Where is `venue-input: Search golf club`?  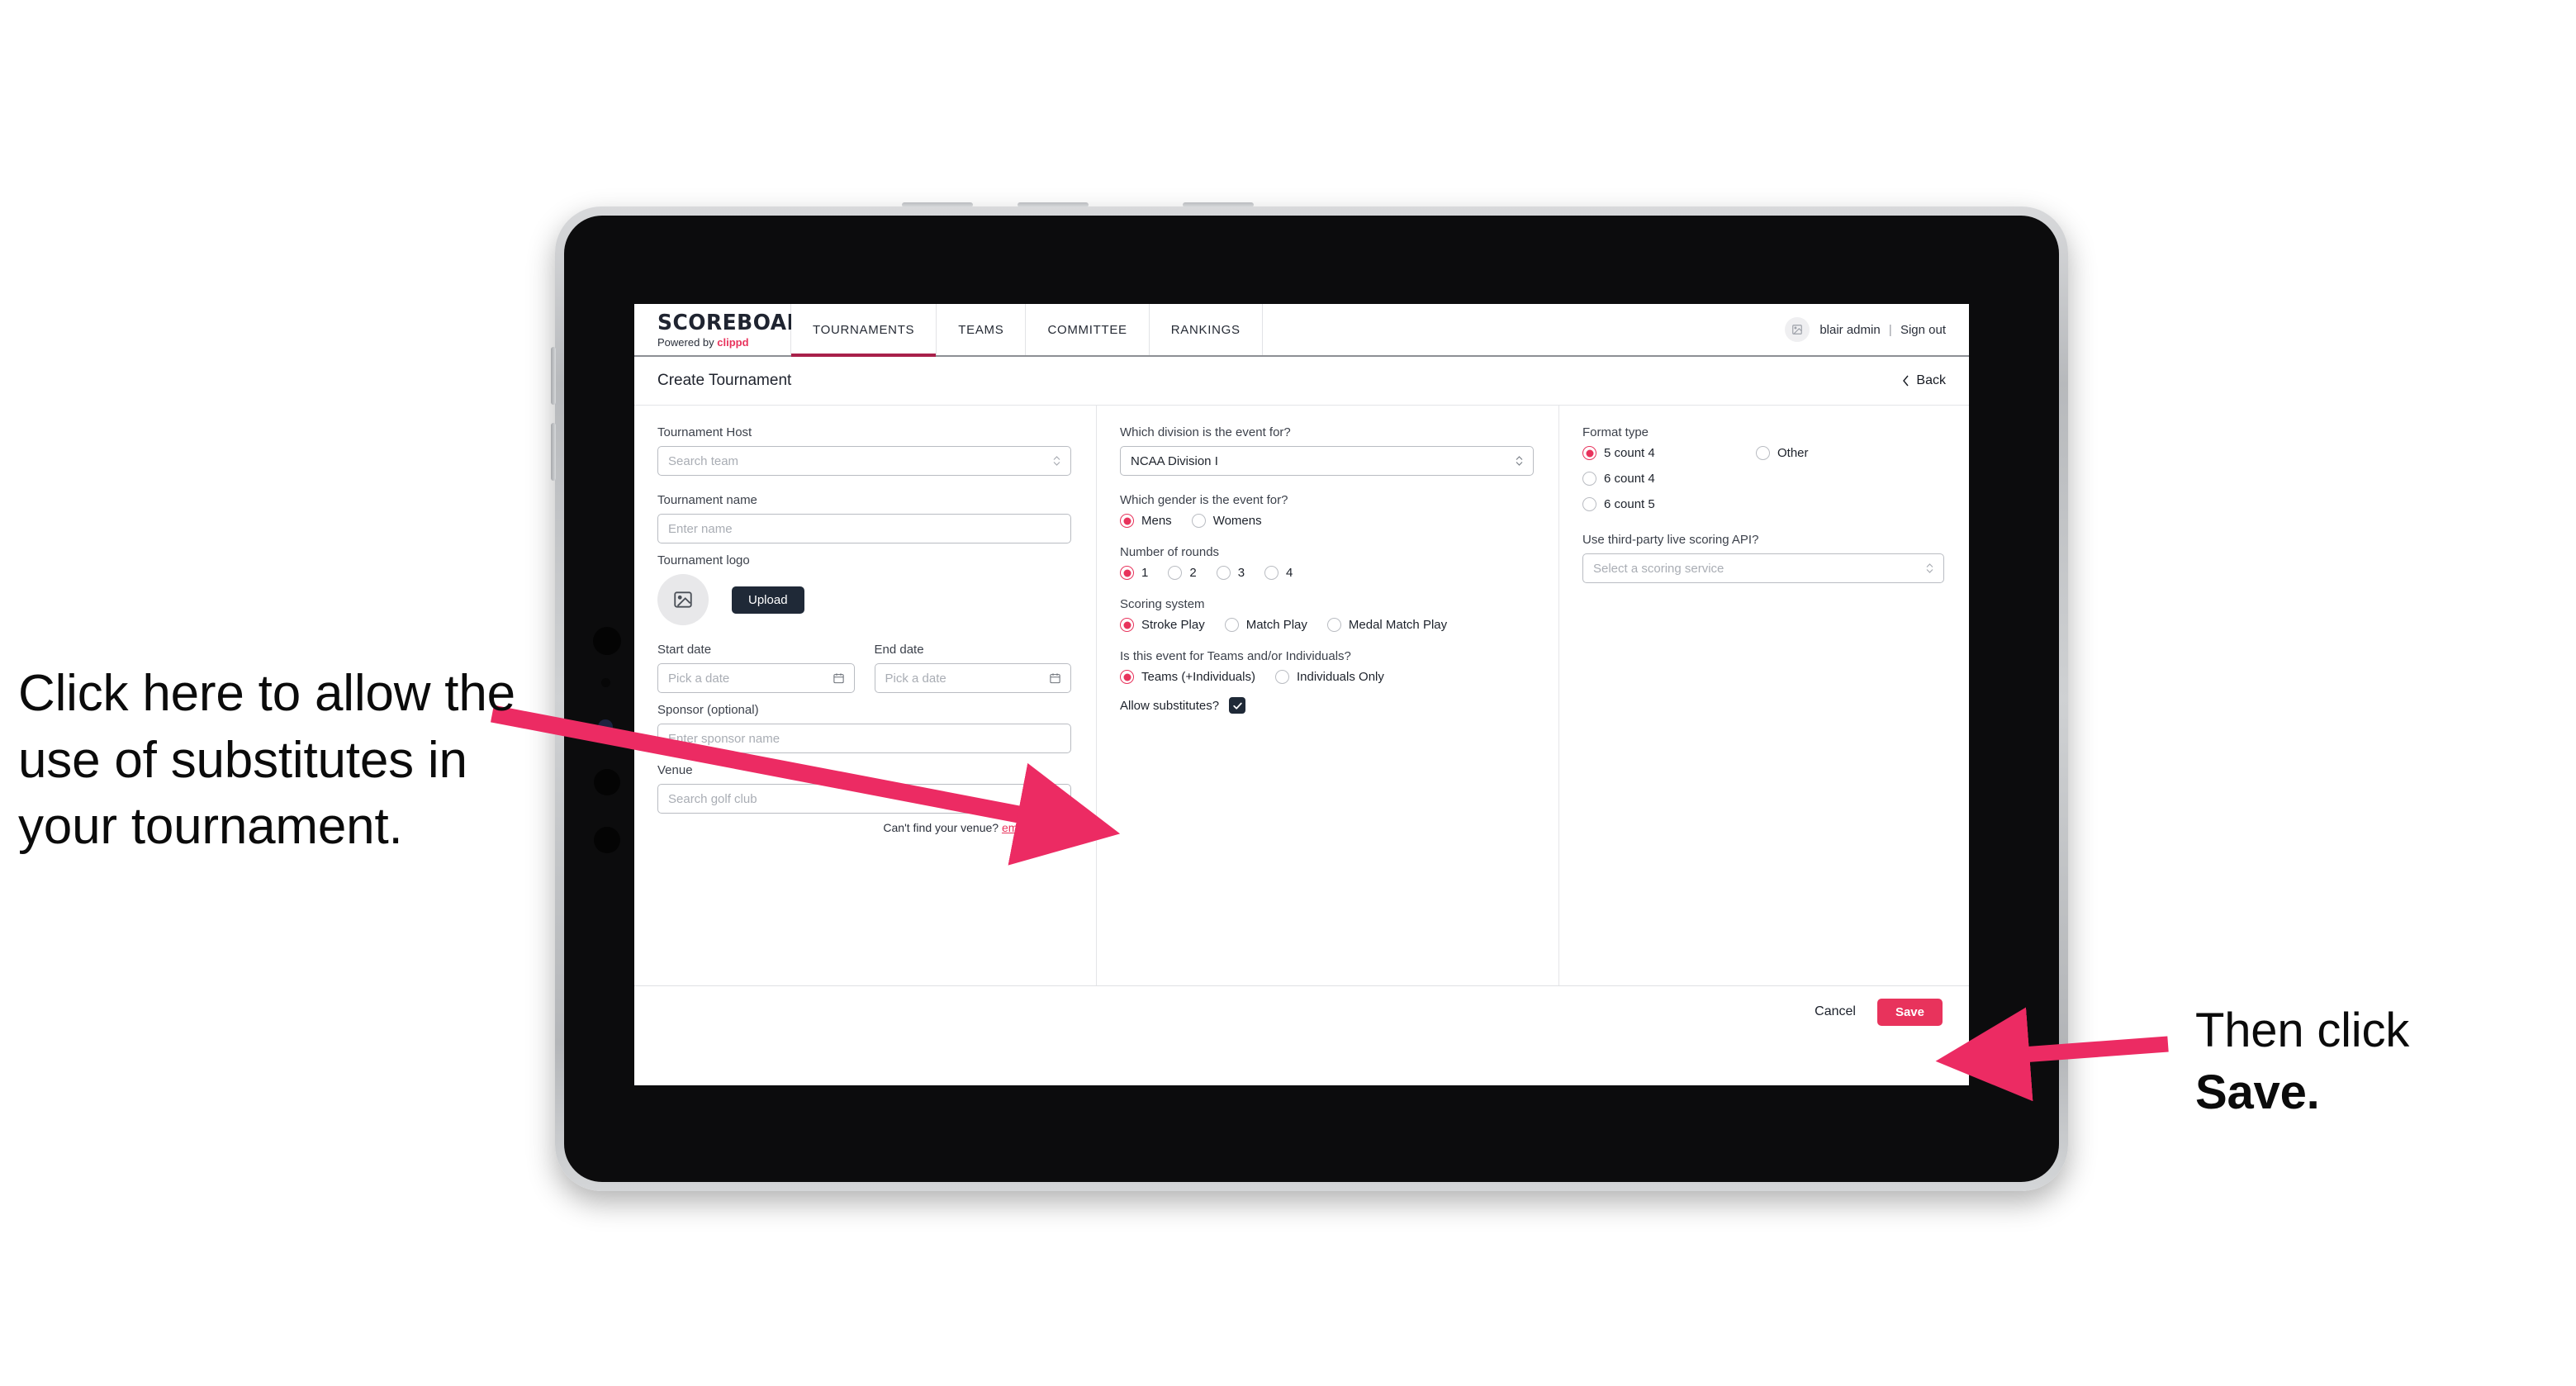 venue-input: Search golf club is located at coordinates (864, 799).